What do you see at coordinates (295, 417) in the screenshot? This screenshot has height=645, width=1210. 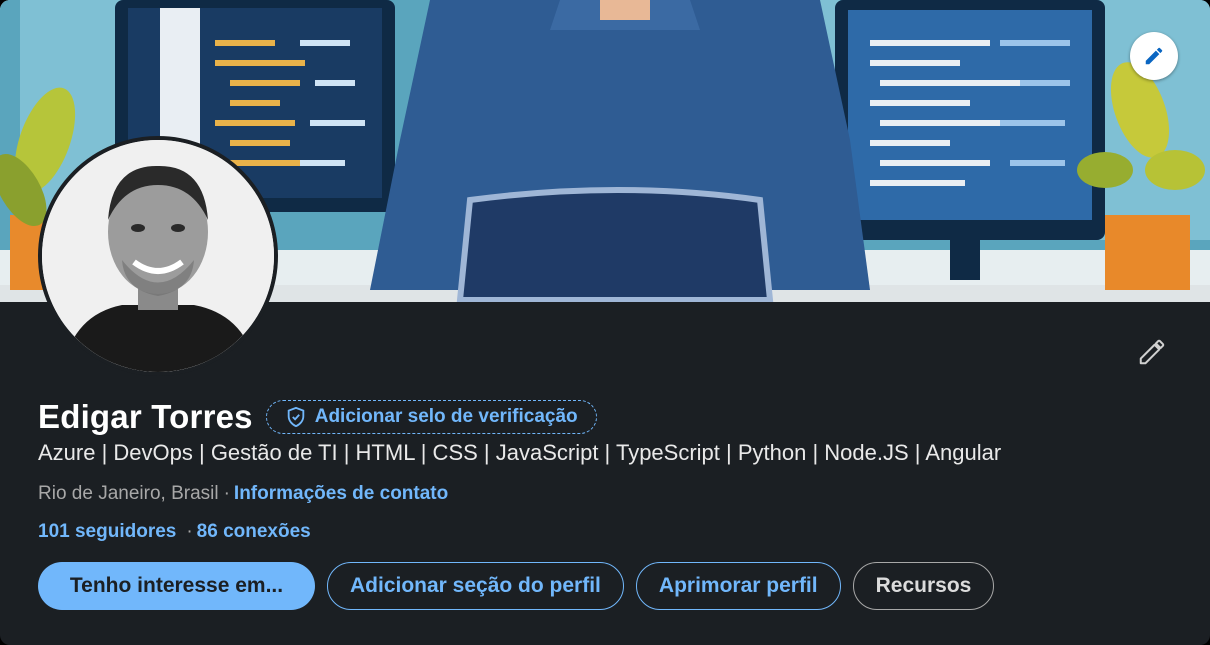 I see `shield-check-icon` at bounding box center [295, 417].